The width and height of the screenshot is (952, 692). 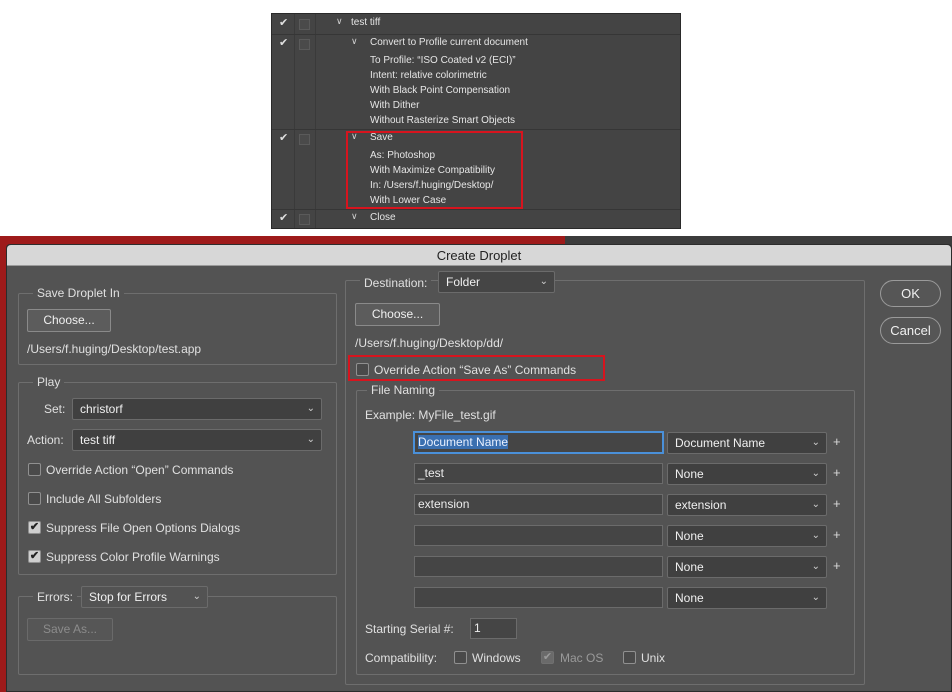 I want to click on macos-label: Mac OS, so click(x=582, y=658).